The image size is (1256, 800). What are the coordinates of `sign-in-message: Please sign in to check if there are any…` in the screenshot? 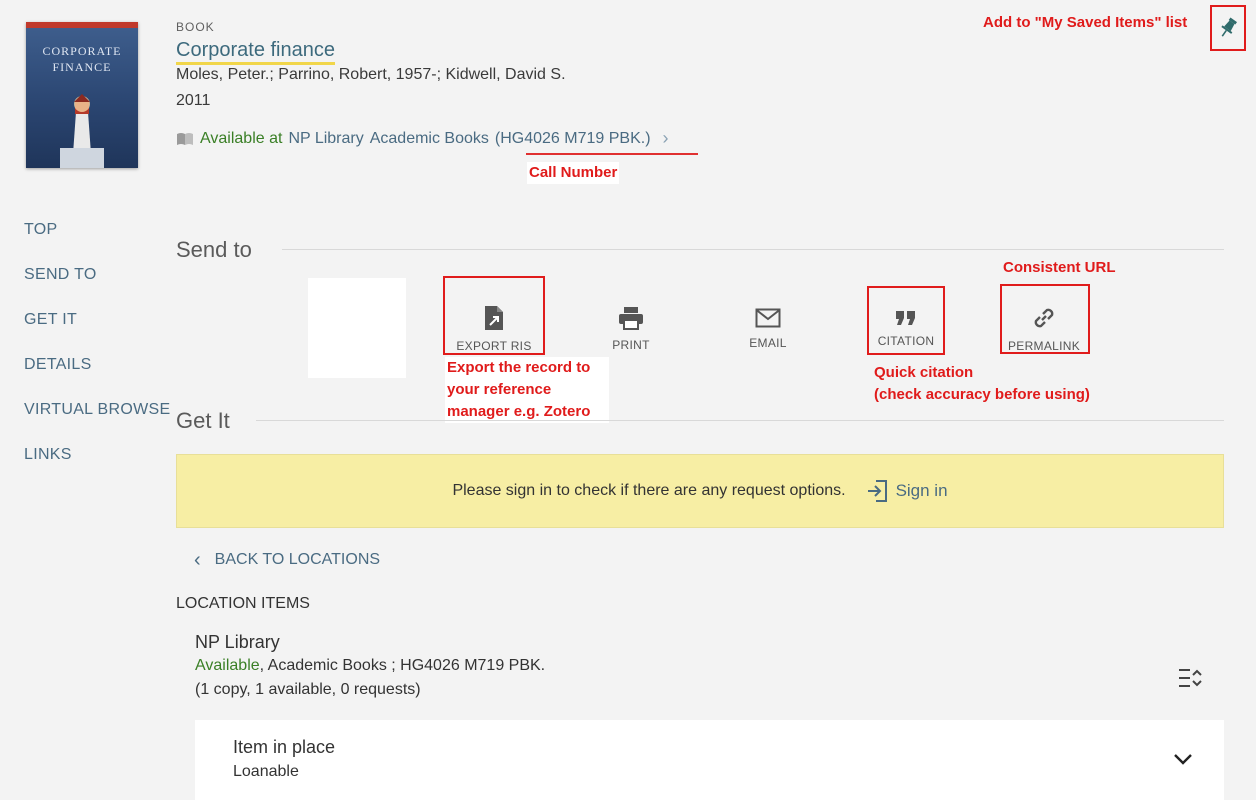 It's located at (649, 490).